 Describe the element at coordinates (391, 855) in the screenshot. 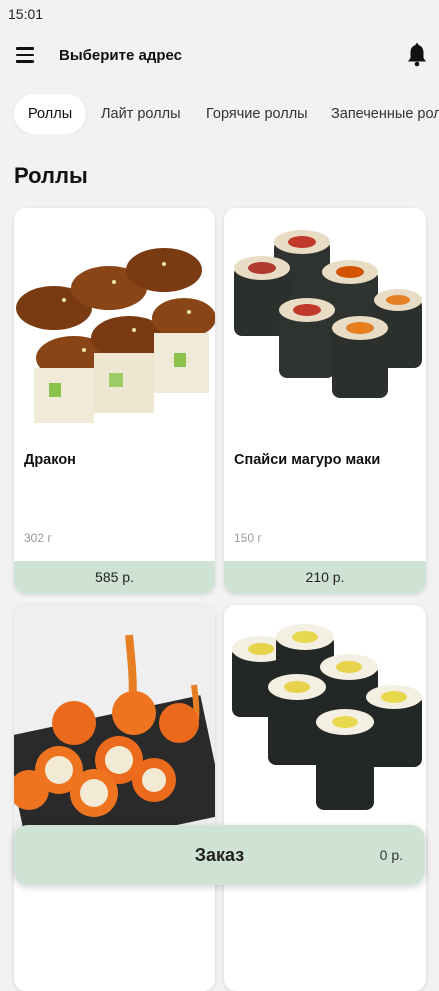

I see `order-total: 0 р.` at that location.